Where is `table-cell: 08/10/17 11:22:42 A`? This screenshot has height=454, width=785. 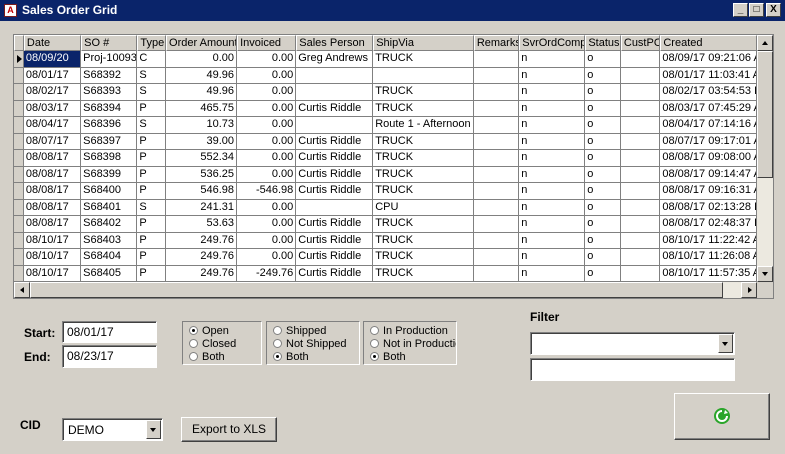
table-cell: 08/10/17 11:22:42 A is located at coordinates (708, 240).